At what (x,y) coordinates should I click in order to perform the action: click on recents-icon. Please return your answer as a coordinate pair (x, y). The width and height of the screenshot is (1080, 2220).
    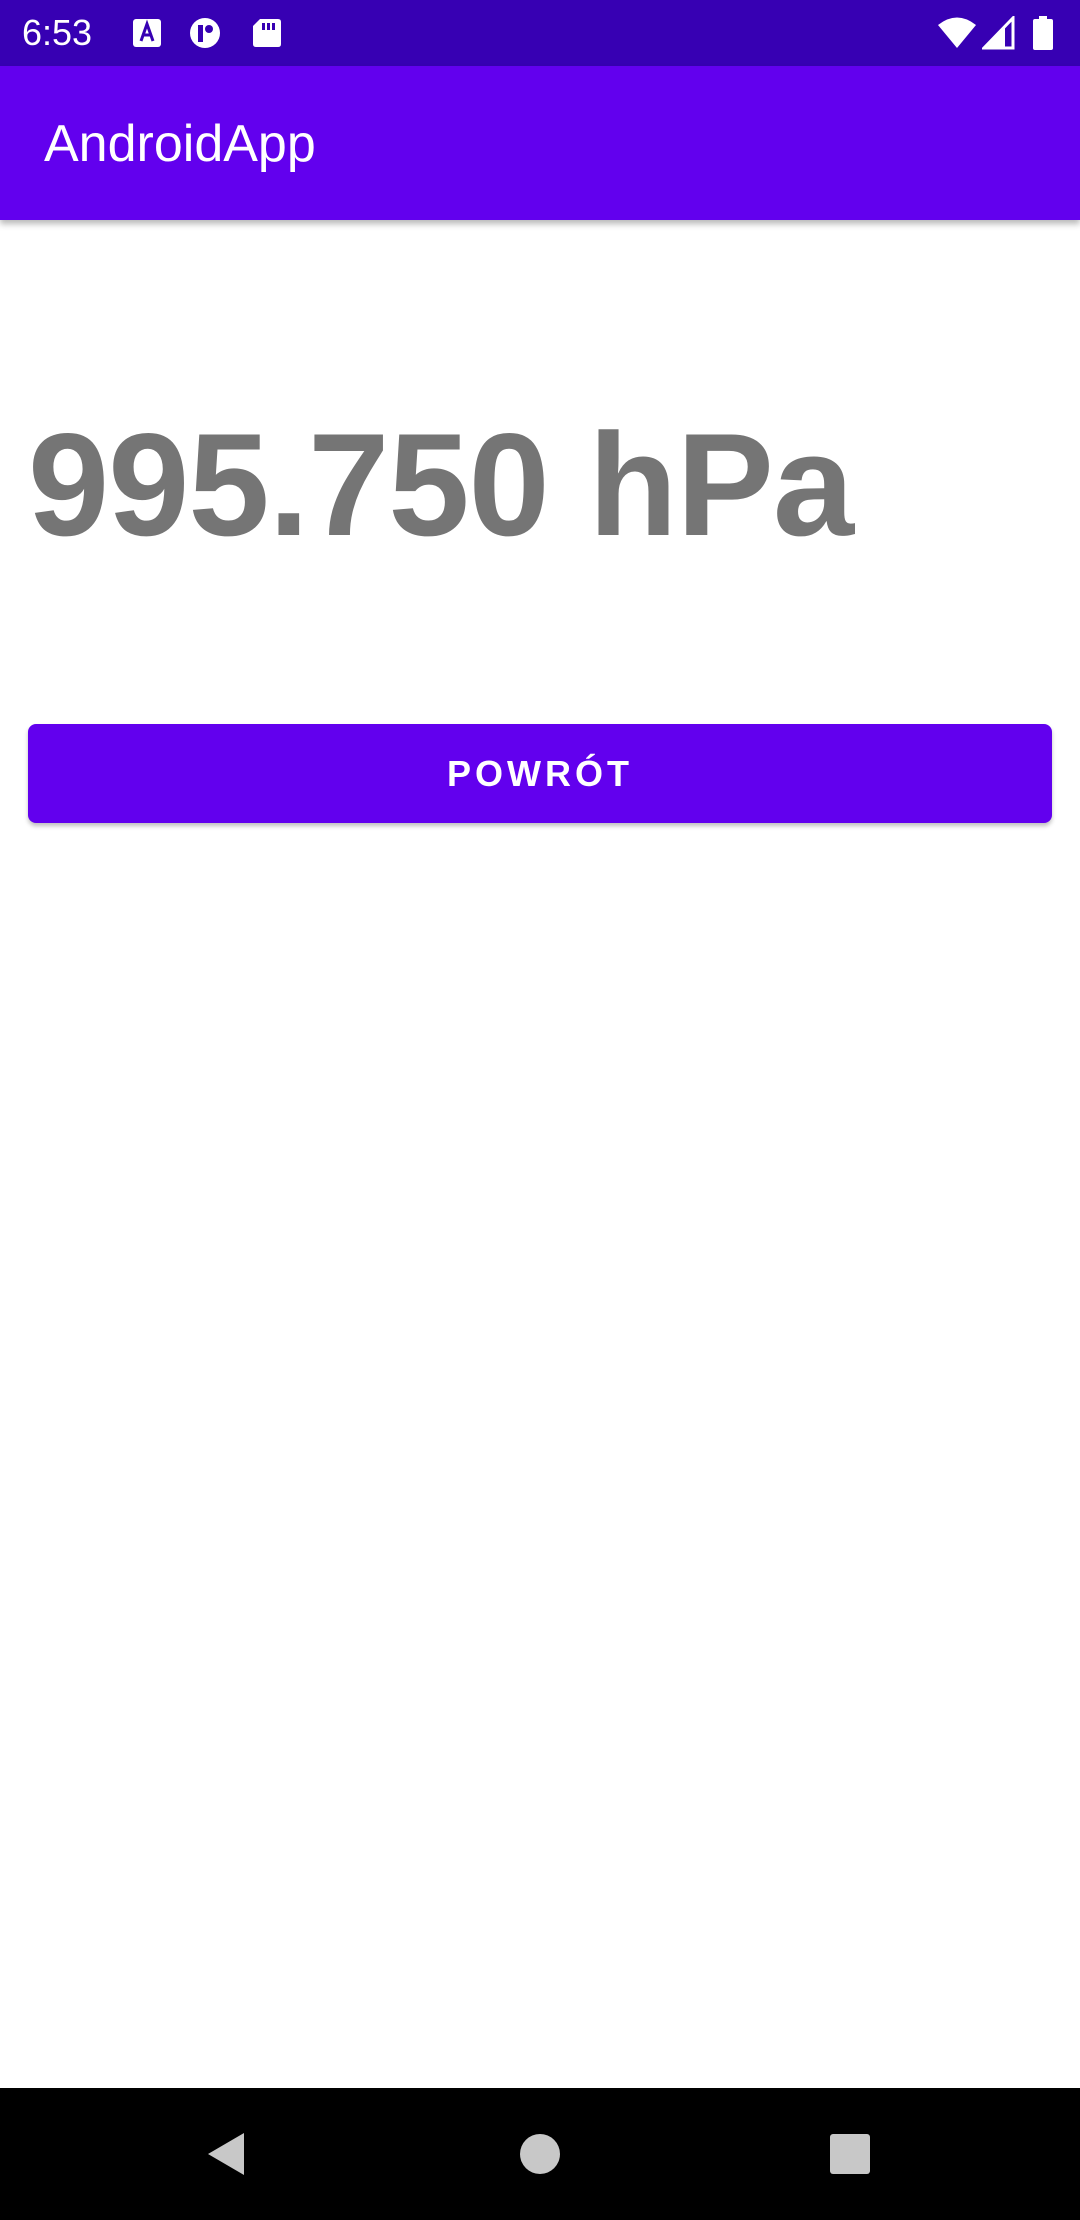
    Looking at the image, I should click on (850, 2154).